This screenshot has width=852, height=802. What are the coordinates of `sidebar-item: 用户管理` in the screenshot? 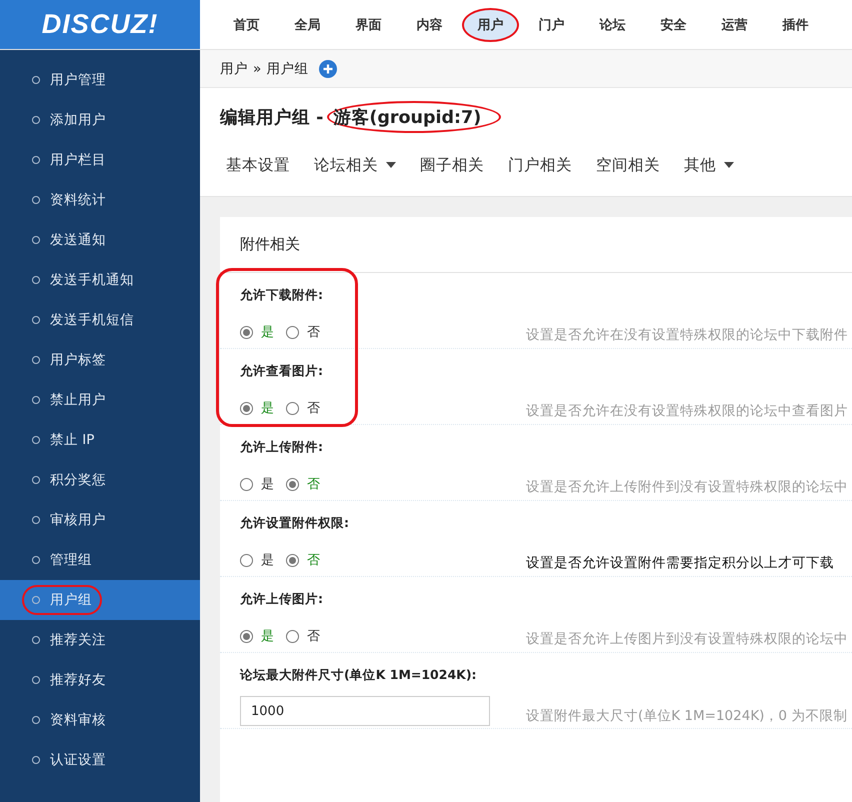 It's located at (100, 80).